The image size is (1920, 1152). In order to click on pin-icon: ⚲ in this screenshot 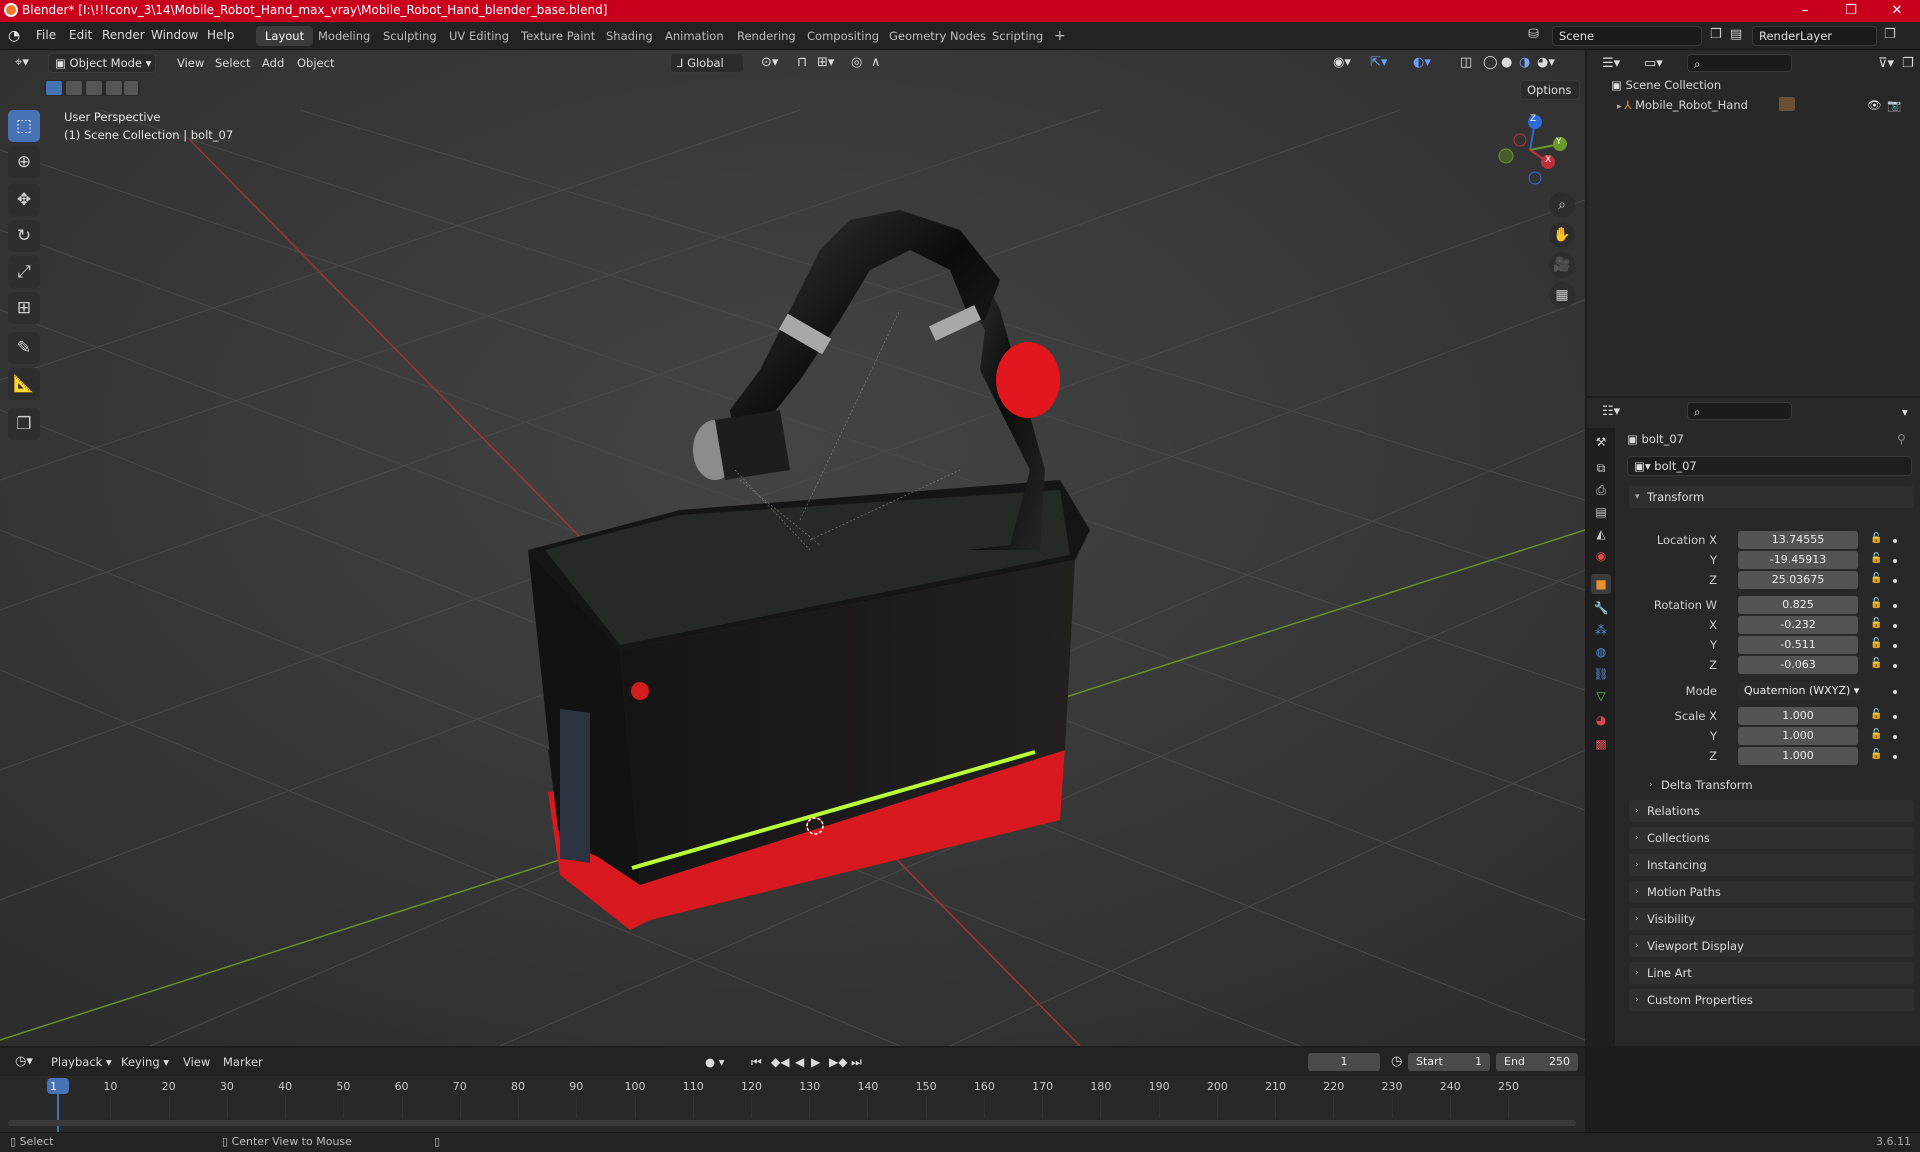, I will do `click(1901, 439)`.